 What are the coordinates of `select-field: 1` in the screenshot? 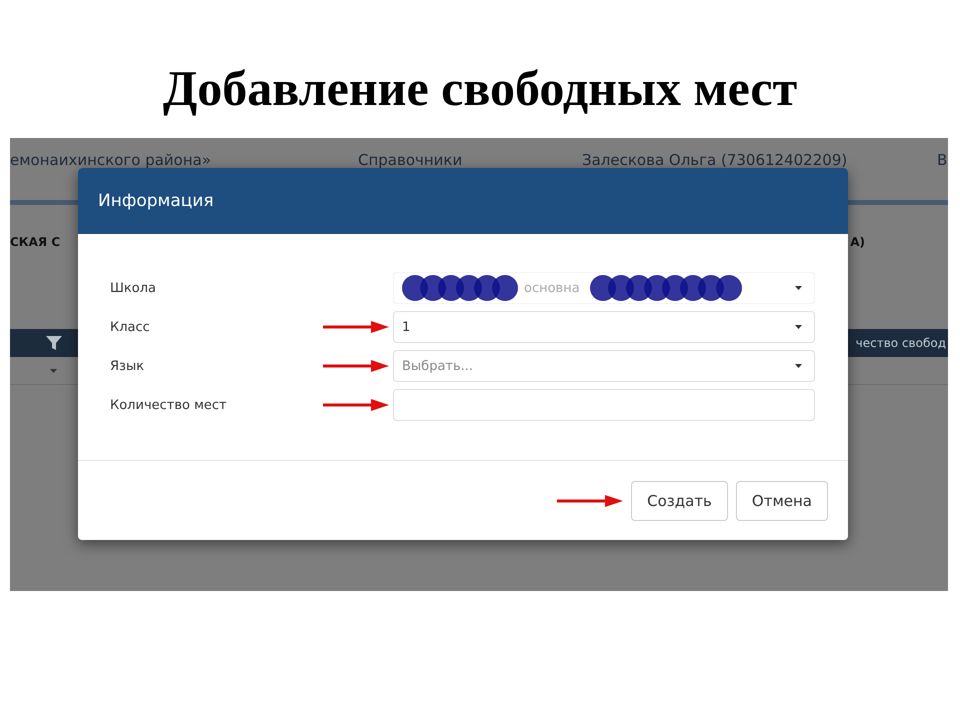 It's located at (604, 327).